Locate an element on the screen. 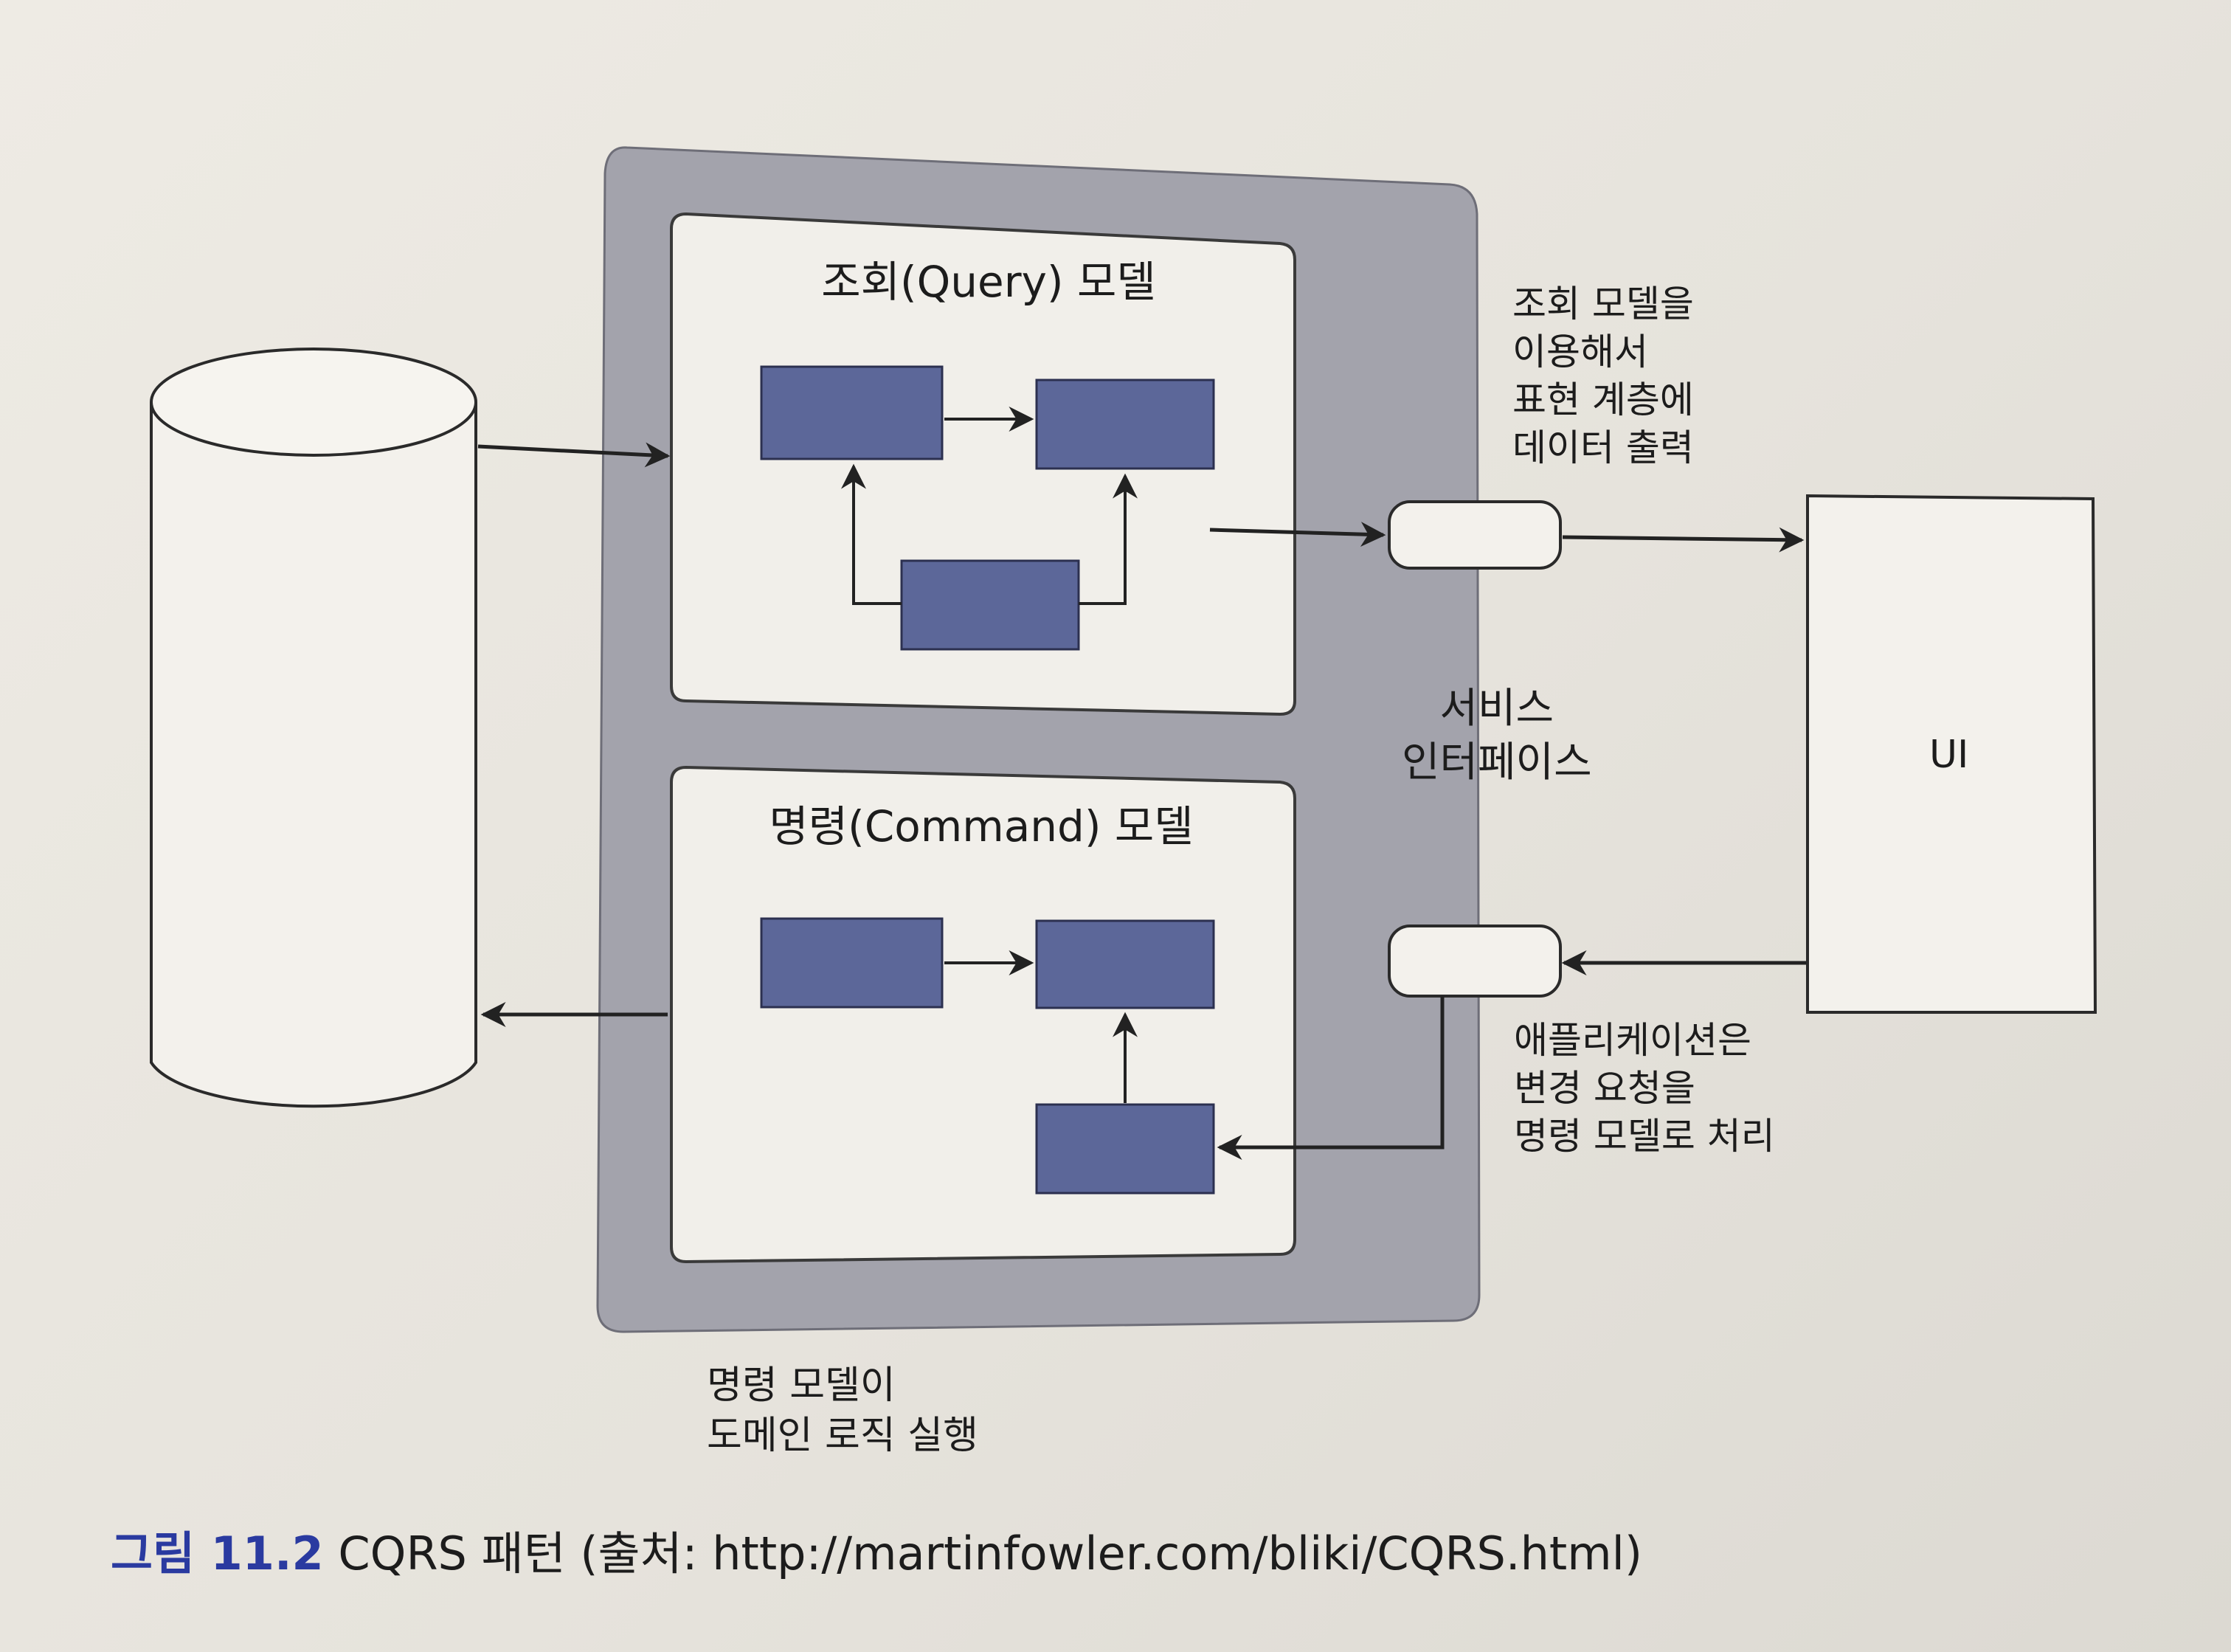 This screenshot has width=2231, height=1652. ui-label: UI is located at coordinates (1949, 755).